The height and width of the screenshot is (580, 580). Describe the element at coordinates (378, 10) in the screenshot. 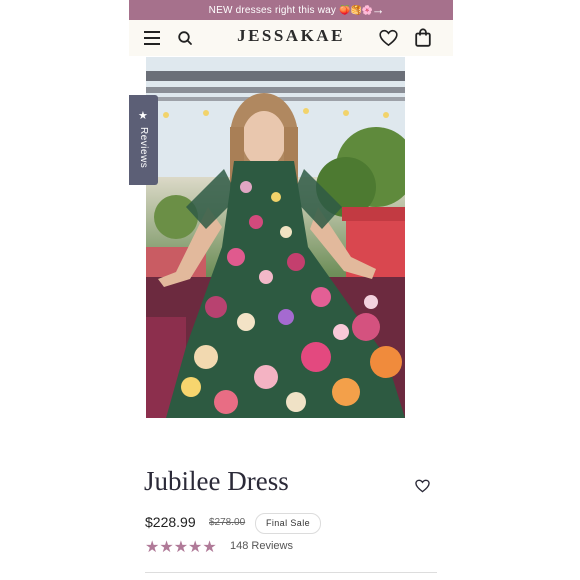

I see `arrow-right-icon: →` at that location.